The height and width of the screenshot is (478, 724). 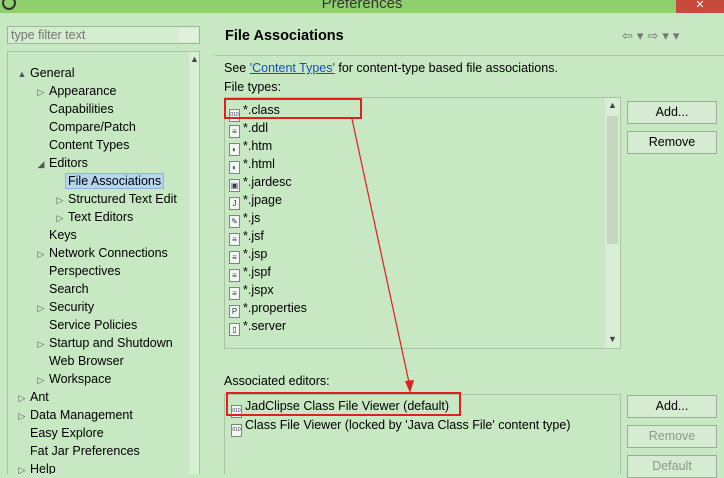 I want to click on file-type-row: ▯ *.server, so click(x=258, y=326).